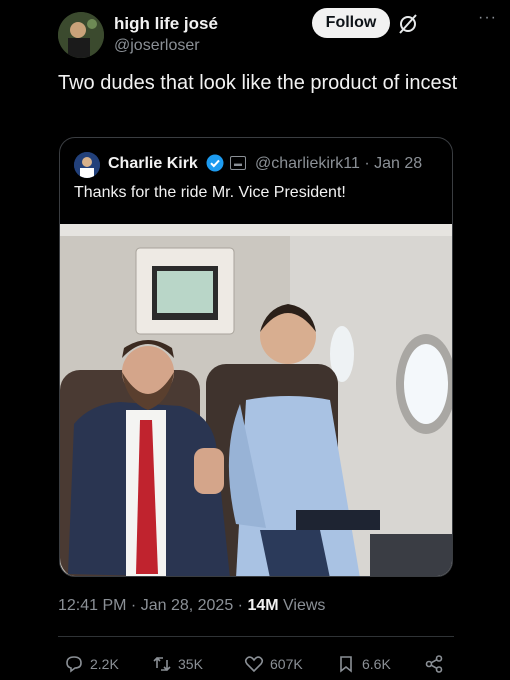 This screenshot has width=510, height=680. What do you see at coordinates (104, 664) in the screenshot?
I see `reply-count: 2.2K` at bounding box center [104, 664].